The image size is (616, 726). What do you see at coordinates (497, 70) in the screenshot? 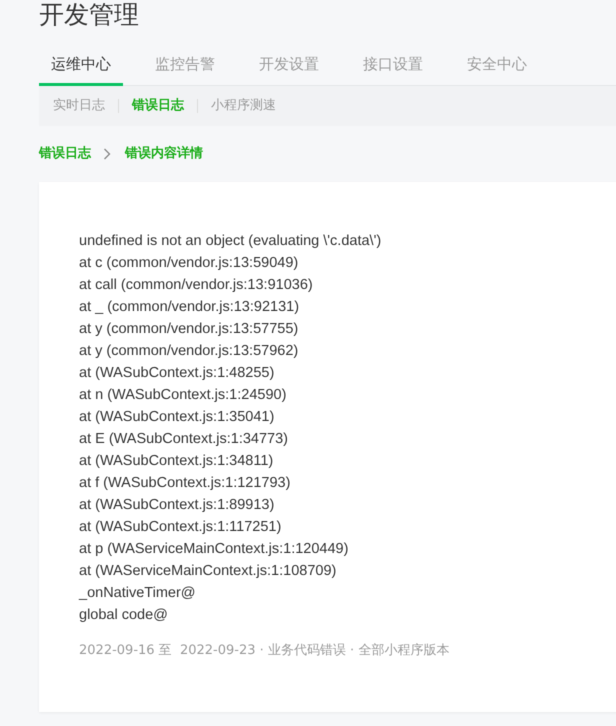
I see `nav-tab: 安全中心` at bounding box center [497, 70].